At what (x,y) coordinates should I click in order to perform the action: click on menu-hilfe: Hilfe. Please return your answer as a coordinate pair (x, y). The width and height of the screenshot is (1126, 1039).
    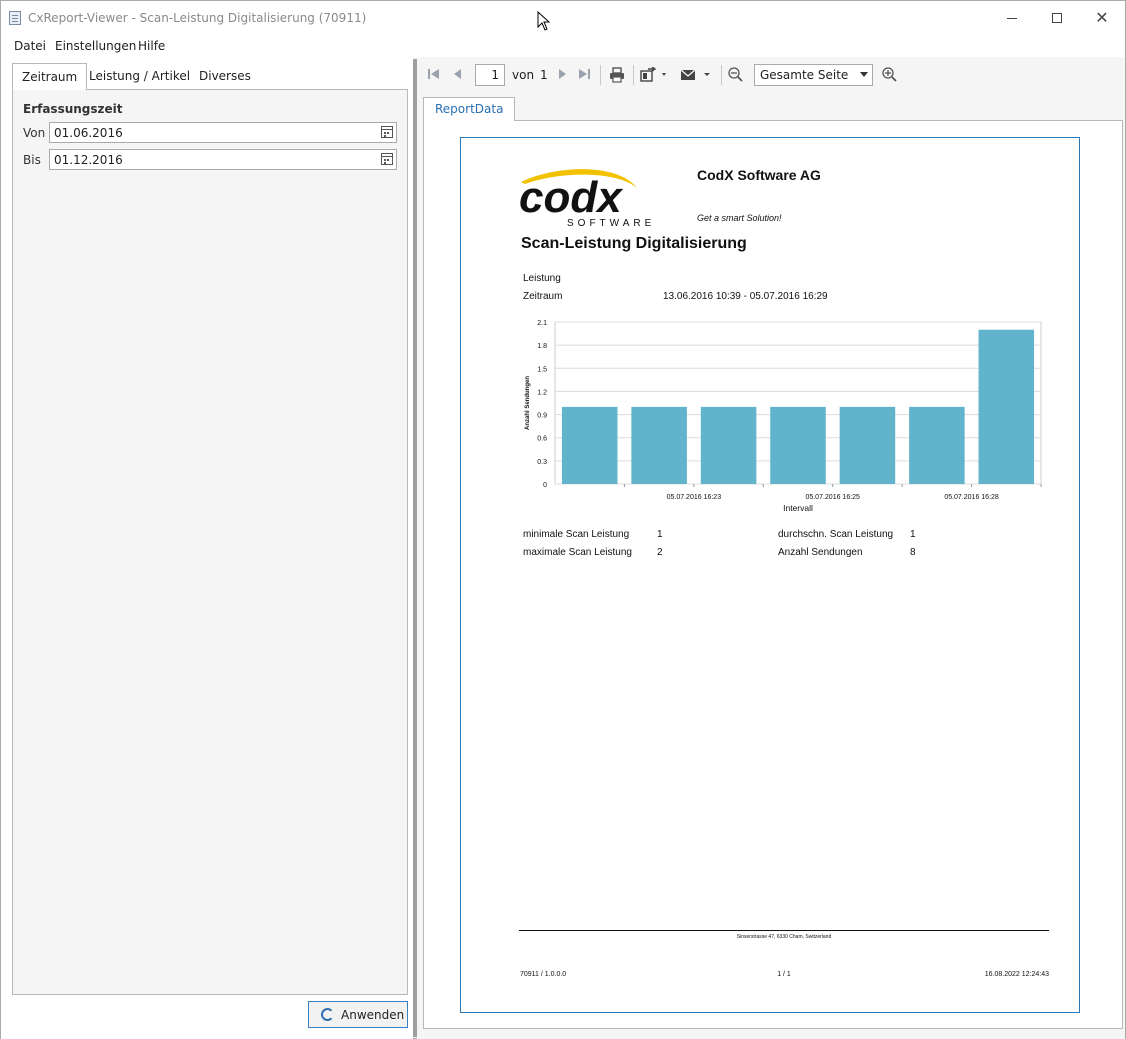
    Looking at the image, I should click on (151, 46).